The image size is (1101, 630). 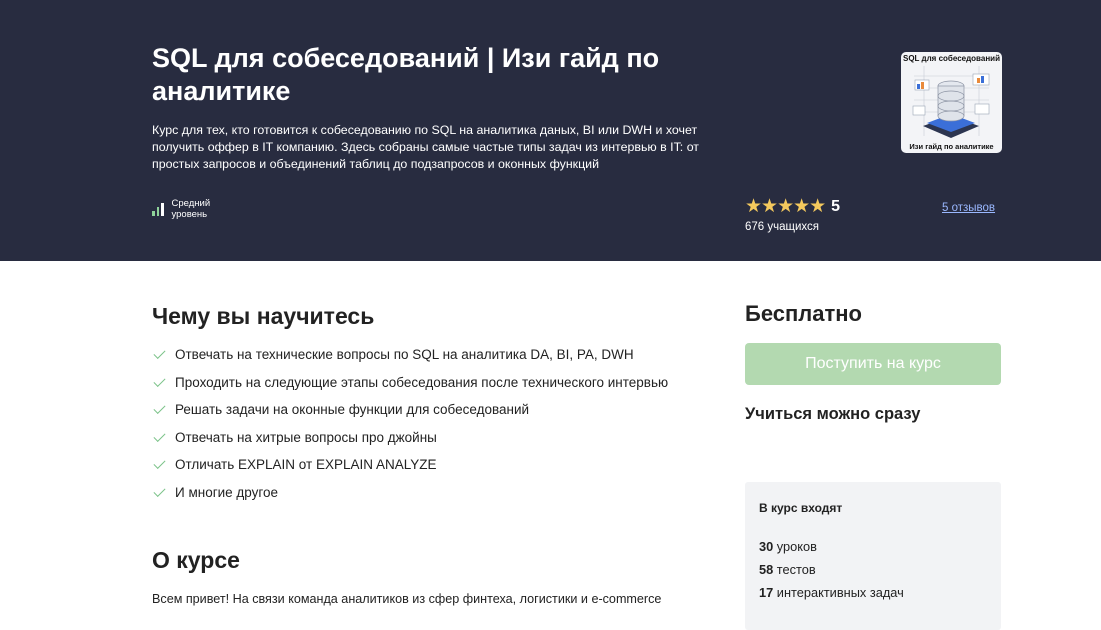 What do you see at coordinates (833, 414) in the screenshot?
I see `study-now-label: Учиться можно сразу` at bounding box center [833, 414].